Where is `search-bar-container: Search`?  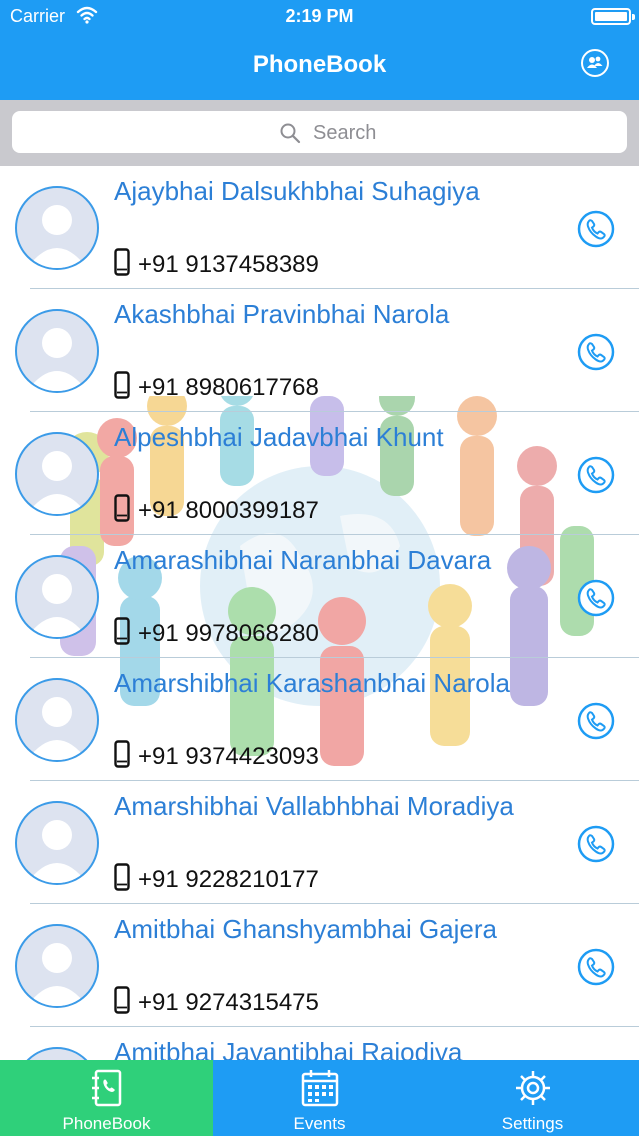
search-bar-container: Search is located at coordinates (319, 133).